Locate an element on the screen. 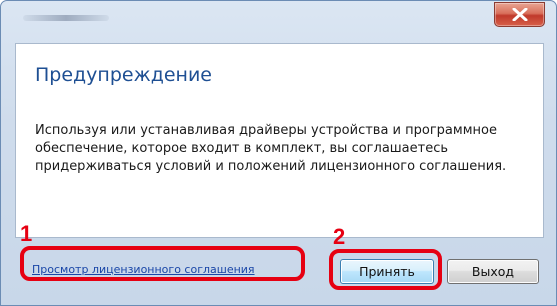  blurred-window-title is located at coordinates (66, 18).